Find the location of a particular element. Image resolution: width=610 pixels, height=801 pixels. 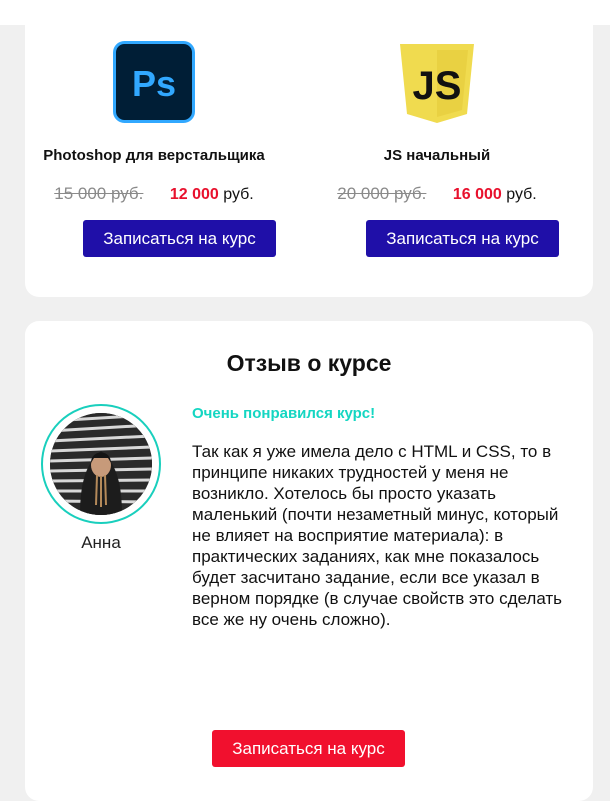

price-row: 15 000 руб. 12 000 руб. is located at coordinates (154, 194).